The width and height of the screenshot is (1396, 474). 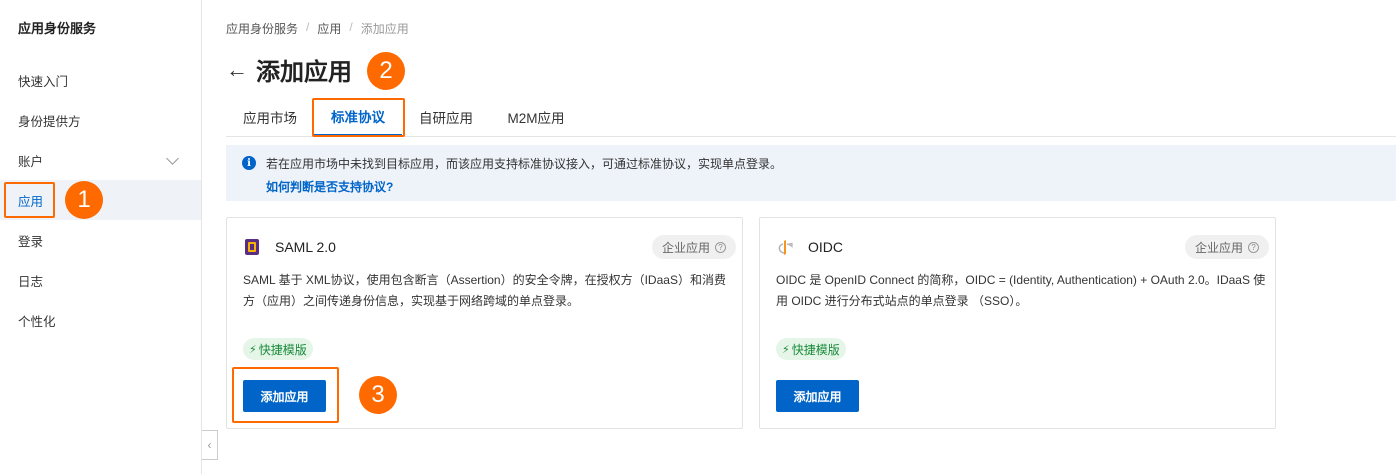 I want to click on chevron-left-icon: ‹, so click(x=209, y=445).